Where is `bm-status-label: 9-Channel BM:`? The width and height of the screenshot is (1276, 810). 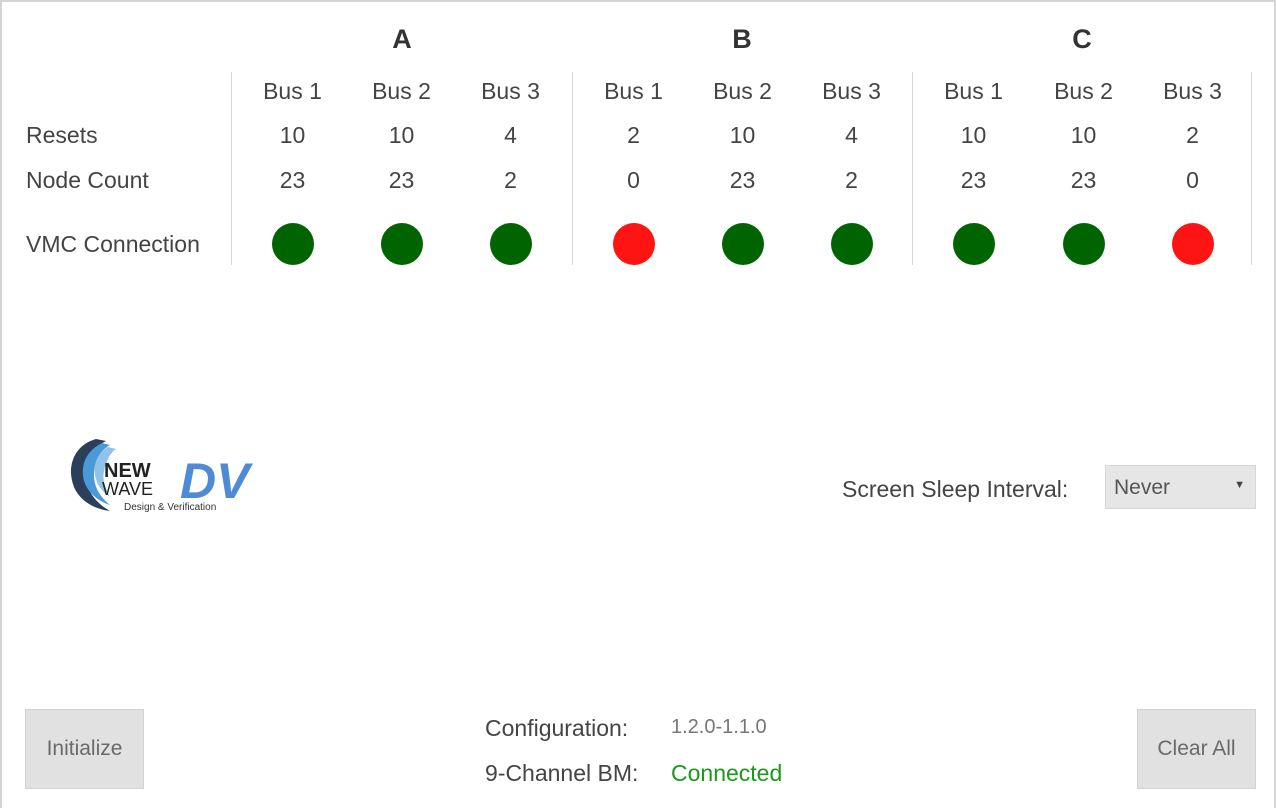 bm-status-label: 9-Channel BM: is located at coordinates (562, 773).